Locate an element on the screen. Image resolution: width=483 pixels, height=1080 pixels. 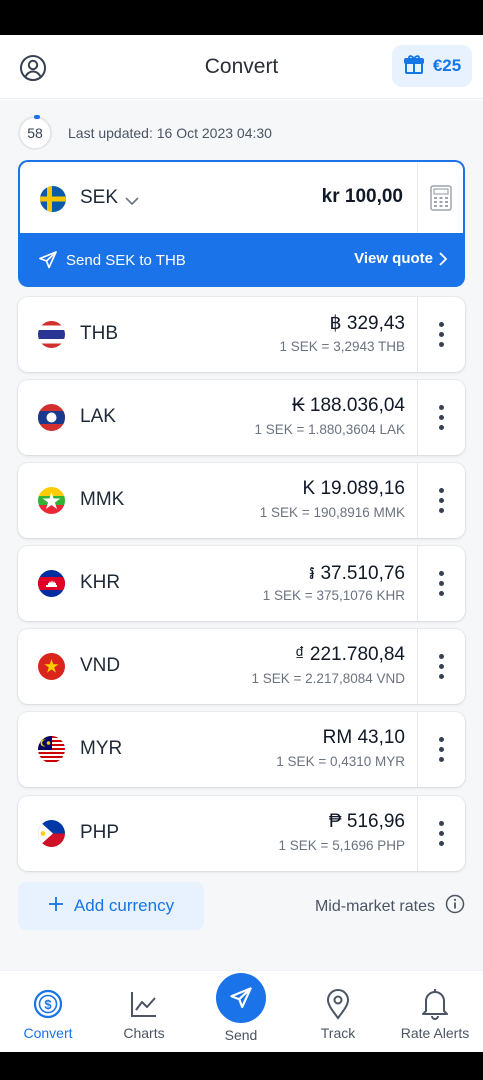
converted-amount: RM 43,10 is located at coordinates (363, 737).